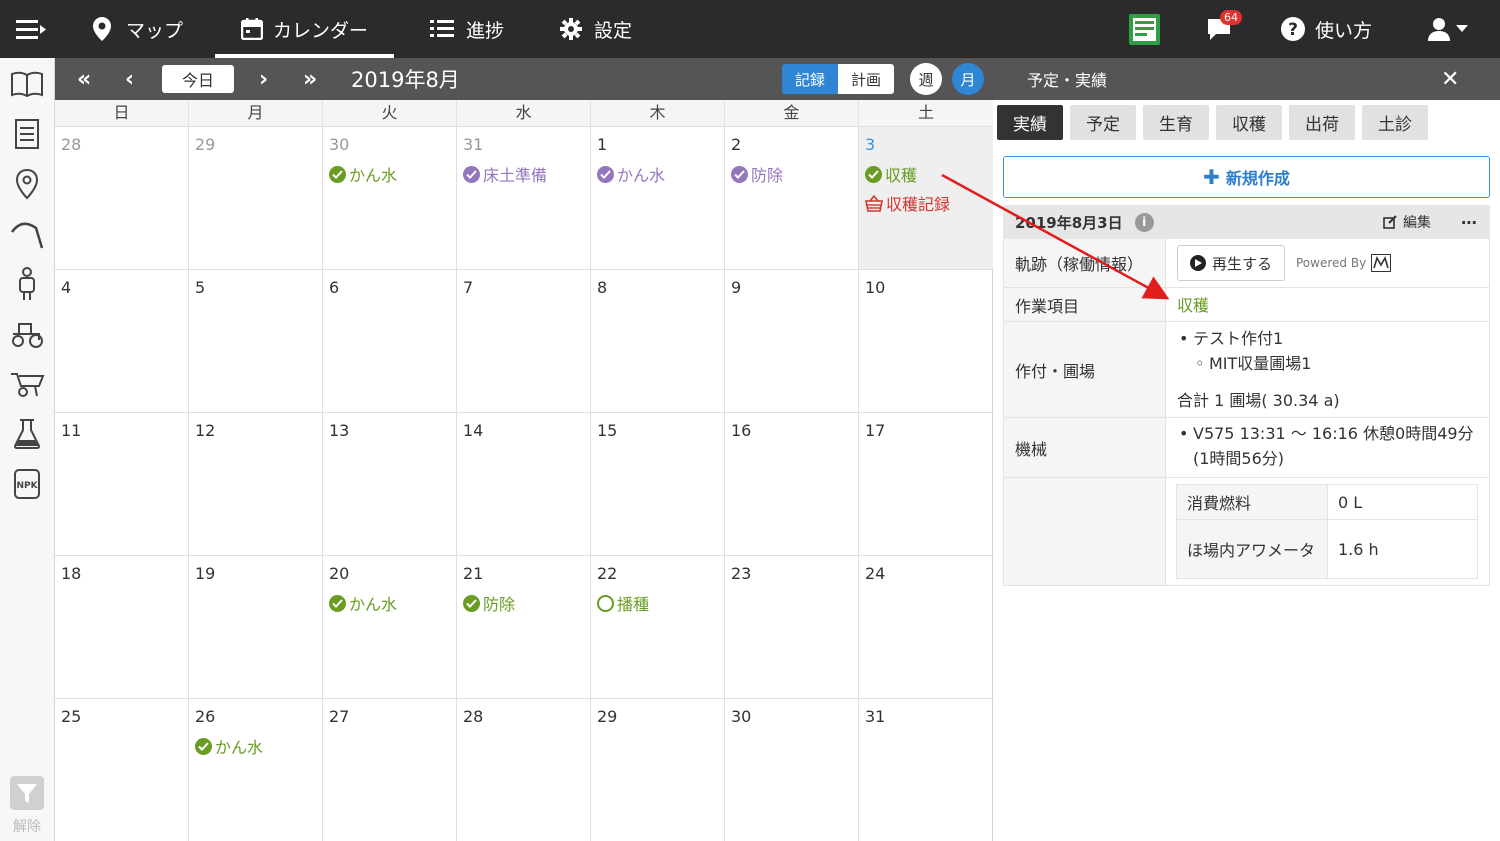 This screenshot has width=1500, height=841. What do you see at coordinates (122, 484) in the screenshot?
I see `calendar-day-cell: 11` at bounding box center [122, 484].